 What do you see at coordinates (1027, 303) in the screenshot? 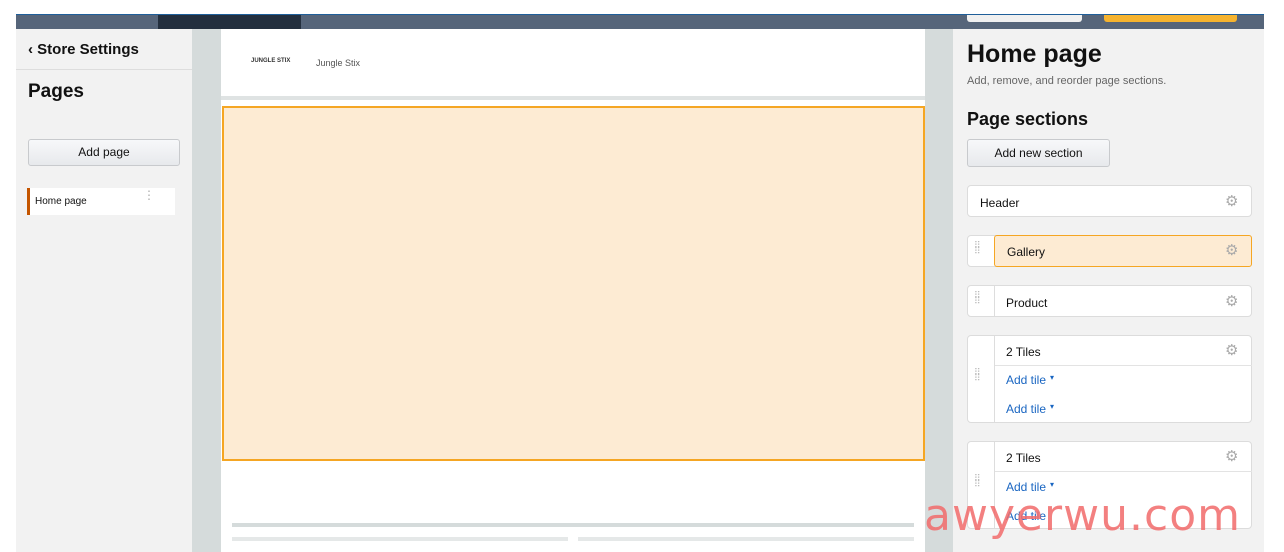
I see `section-label: Product` at bounding box center [1027, 303].